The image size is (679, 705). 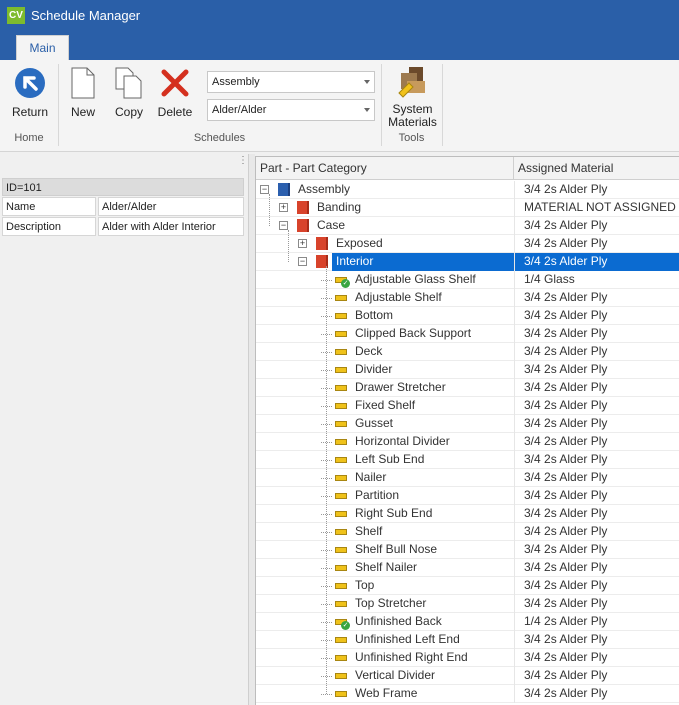 What do you see at coordinates (467, 694) in the screenshot?
I see `tree-row: Web Frame 3/4 2s Alder Ply` at bounding box center [467, 694].